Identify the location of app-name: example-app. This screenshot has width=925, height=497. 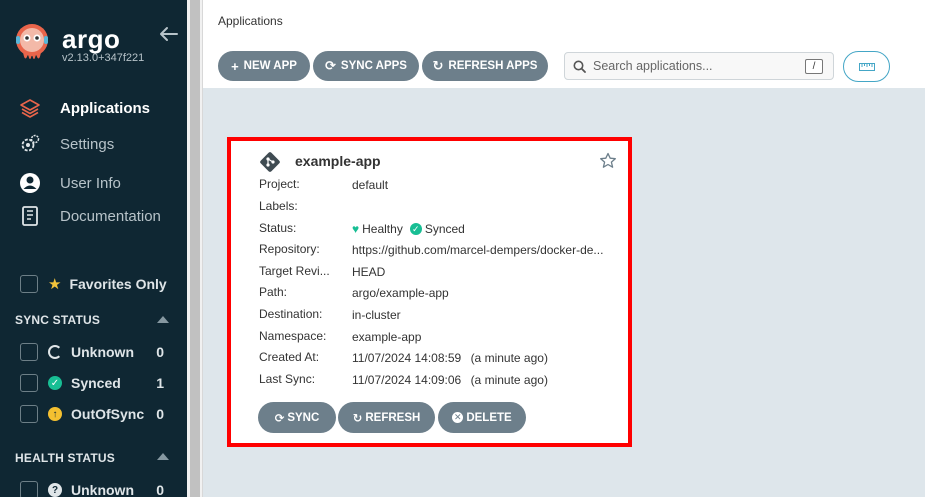
(338, 161).